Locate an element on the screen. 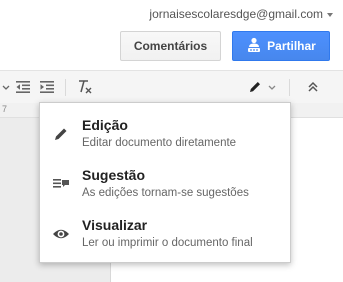 This screenshot has height=282, width=343. double-chevron-up-icon is located at coordinates (313, 86).